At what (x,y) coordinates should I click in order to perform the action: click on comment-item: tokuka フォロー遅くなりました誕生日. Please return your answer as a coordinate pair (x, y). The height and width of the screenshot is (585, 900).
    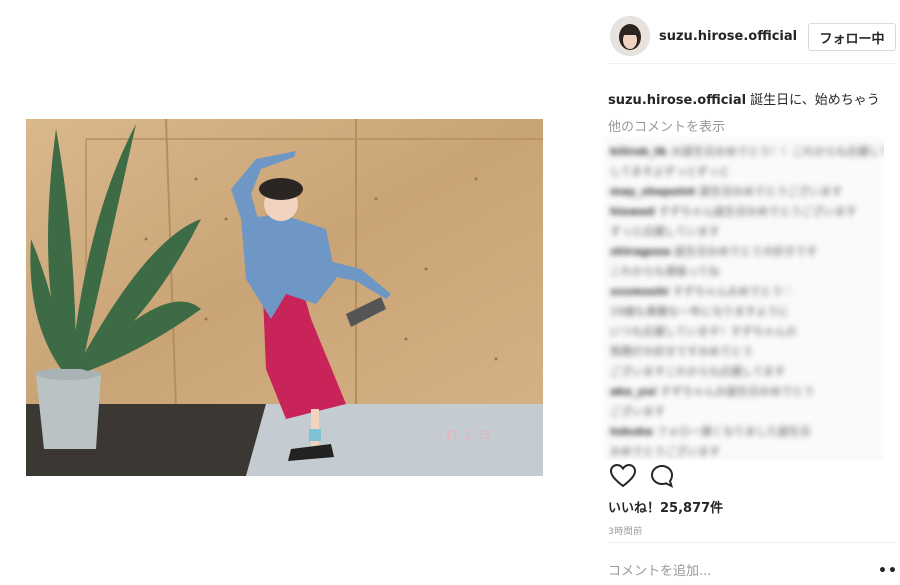
    Looking at the image, I should click on (743, 432).